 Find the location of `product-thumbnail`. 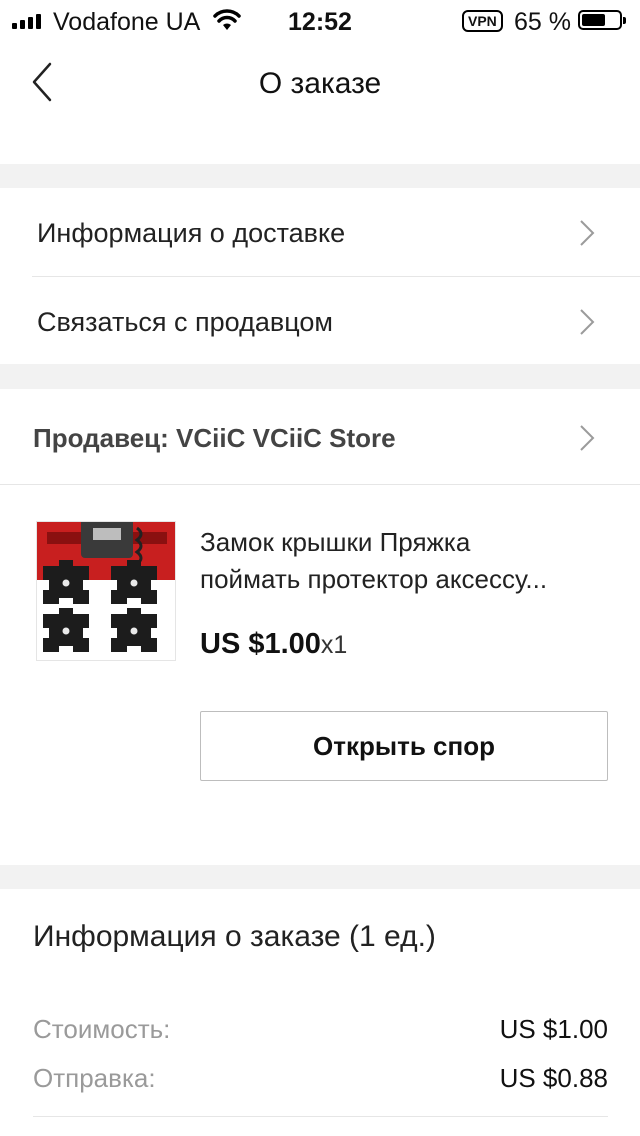

product-thumbnail is located at coordinates (106, 591).